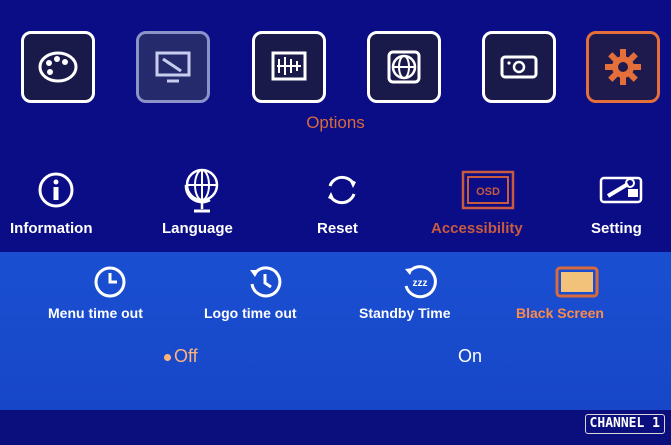  I want to click on palette-icon, so click(58, 67).